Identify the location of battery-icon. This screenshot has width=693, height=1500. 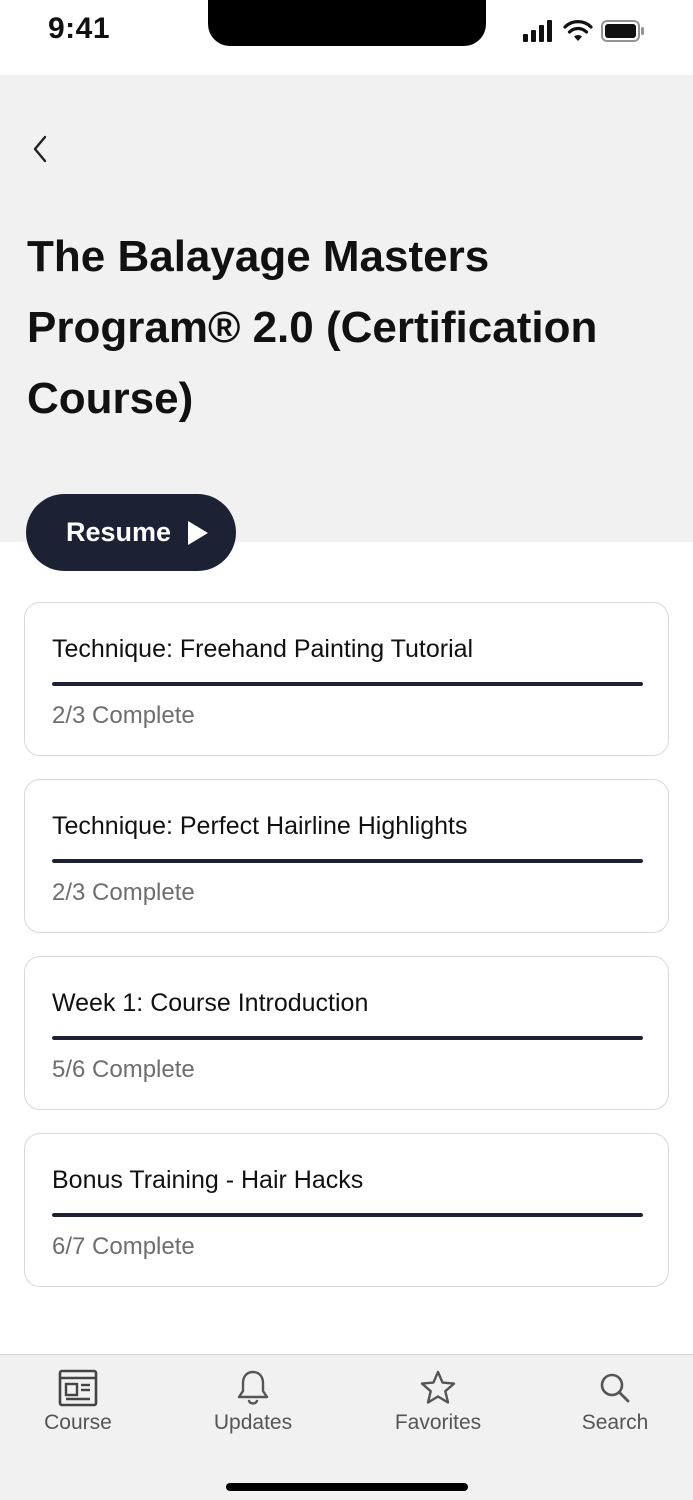
(622, 31).